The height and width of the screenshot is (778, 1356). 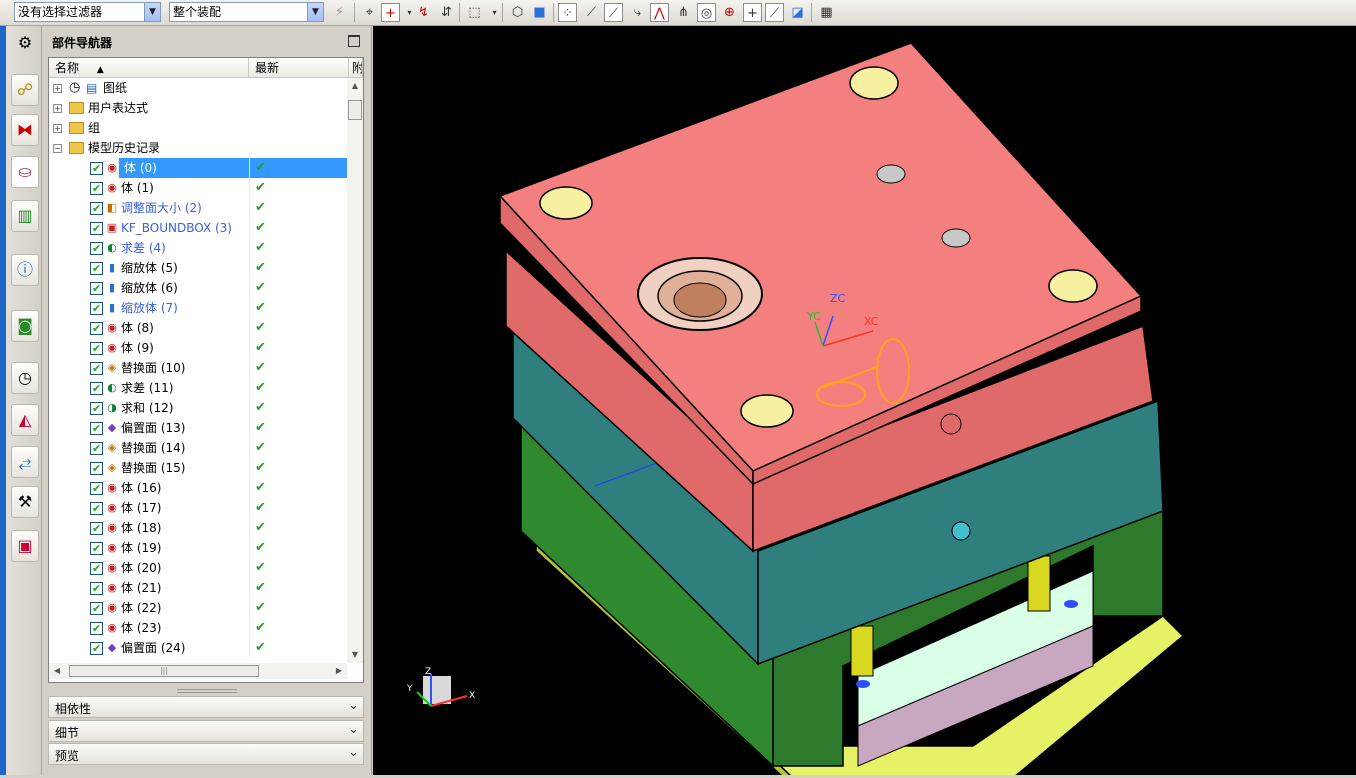 What do you see at coordinates (198, 448) in the screenshot?
I see `tree-feature-row: ✔ ◈ 替换面 (14) ✔` at bounding box center [198, 448].